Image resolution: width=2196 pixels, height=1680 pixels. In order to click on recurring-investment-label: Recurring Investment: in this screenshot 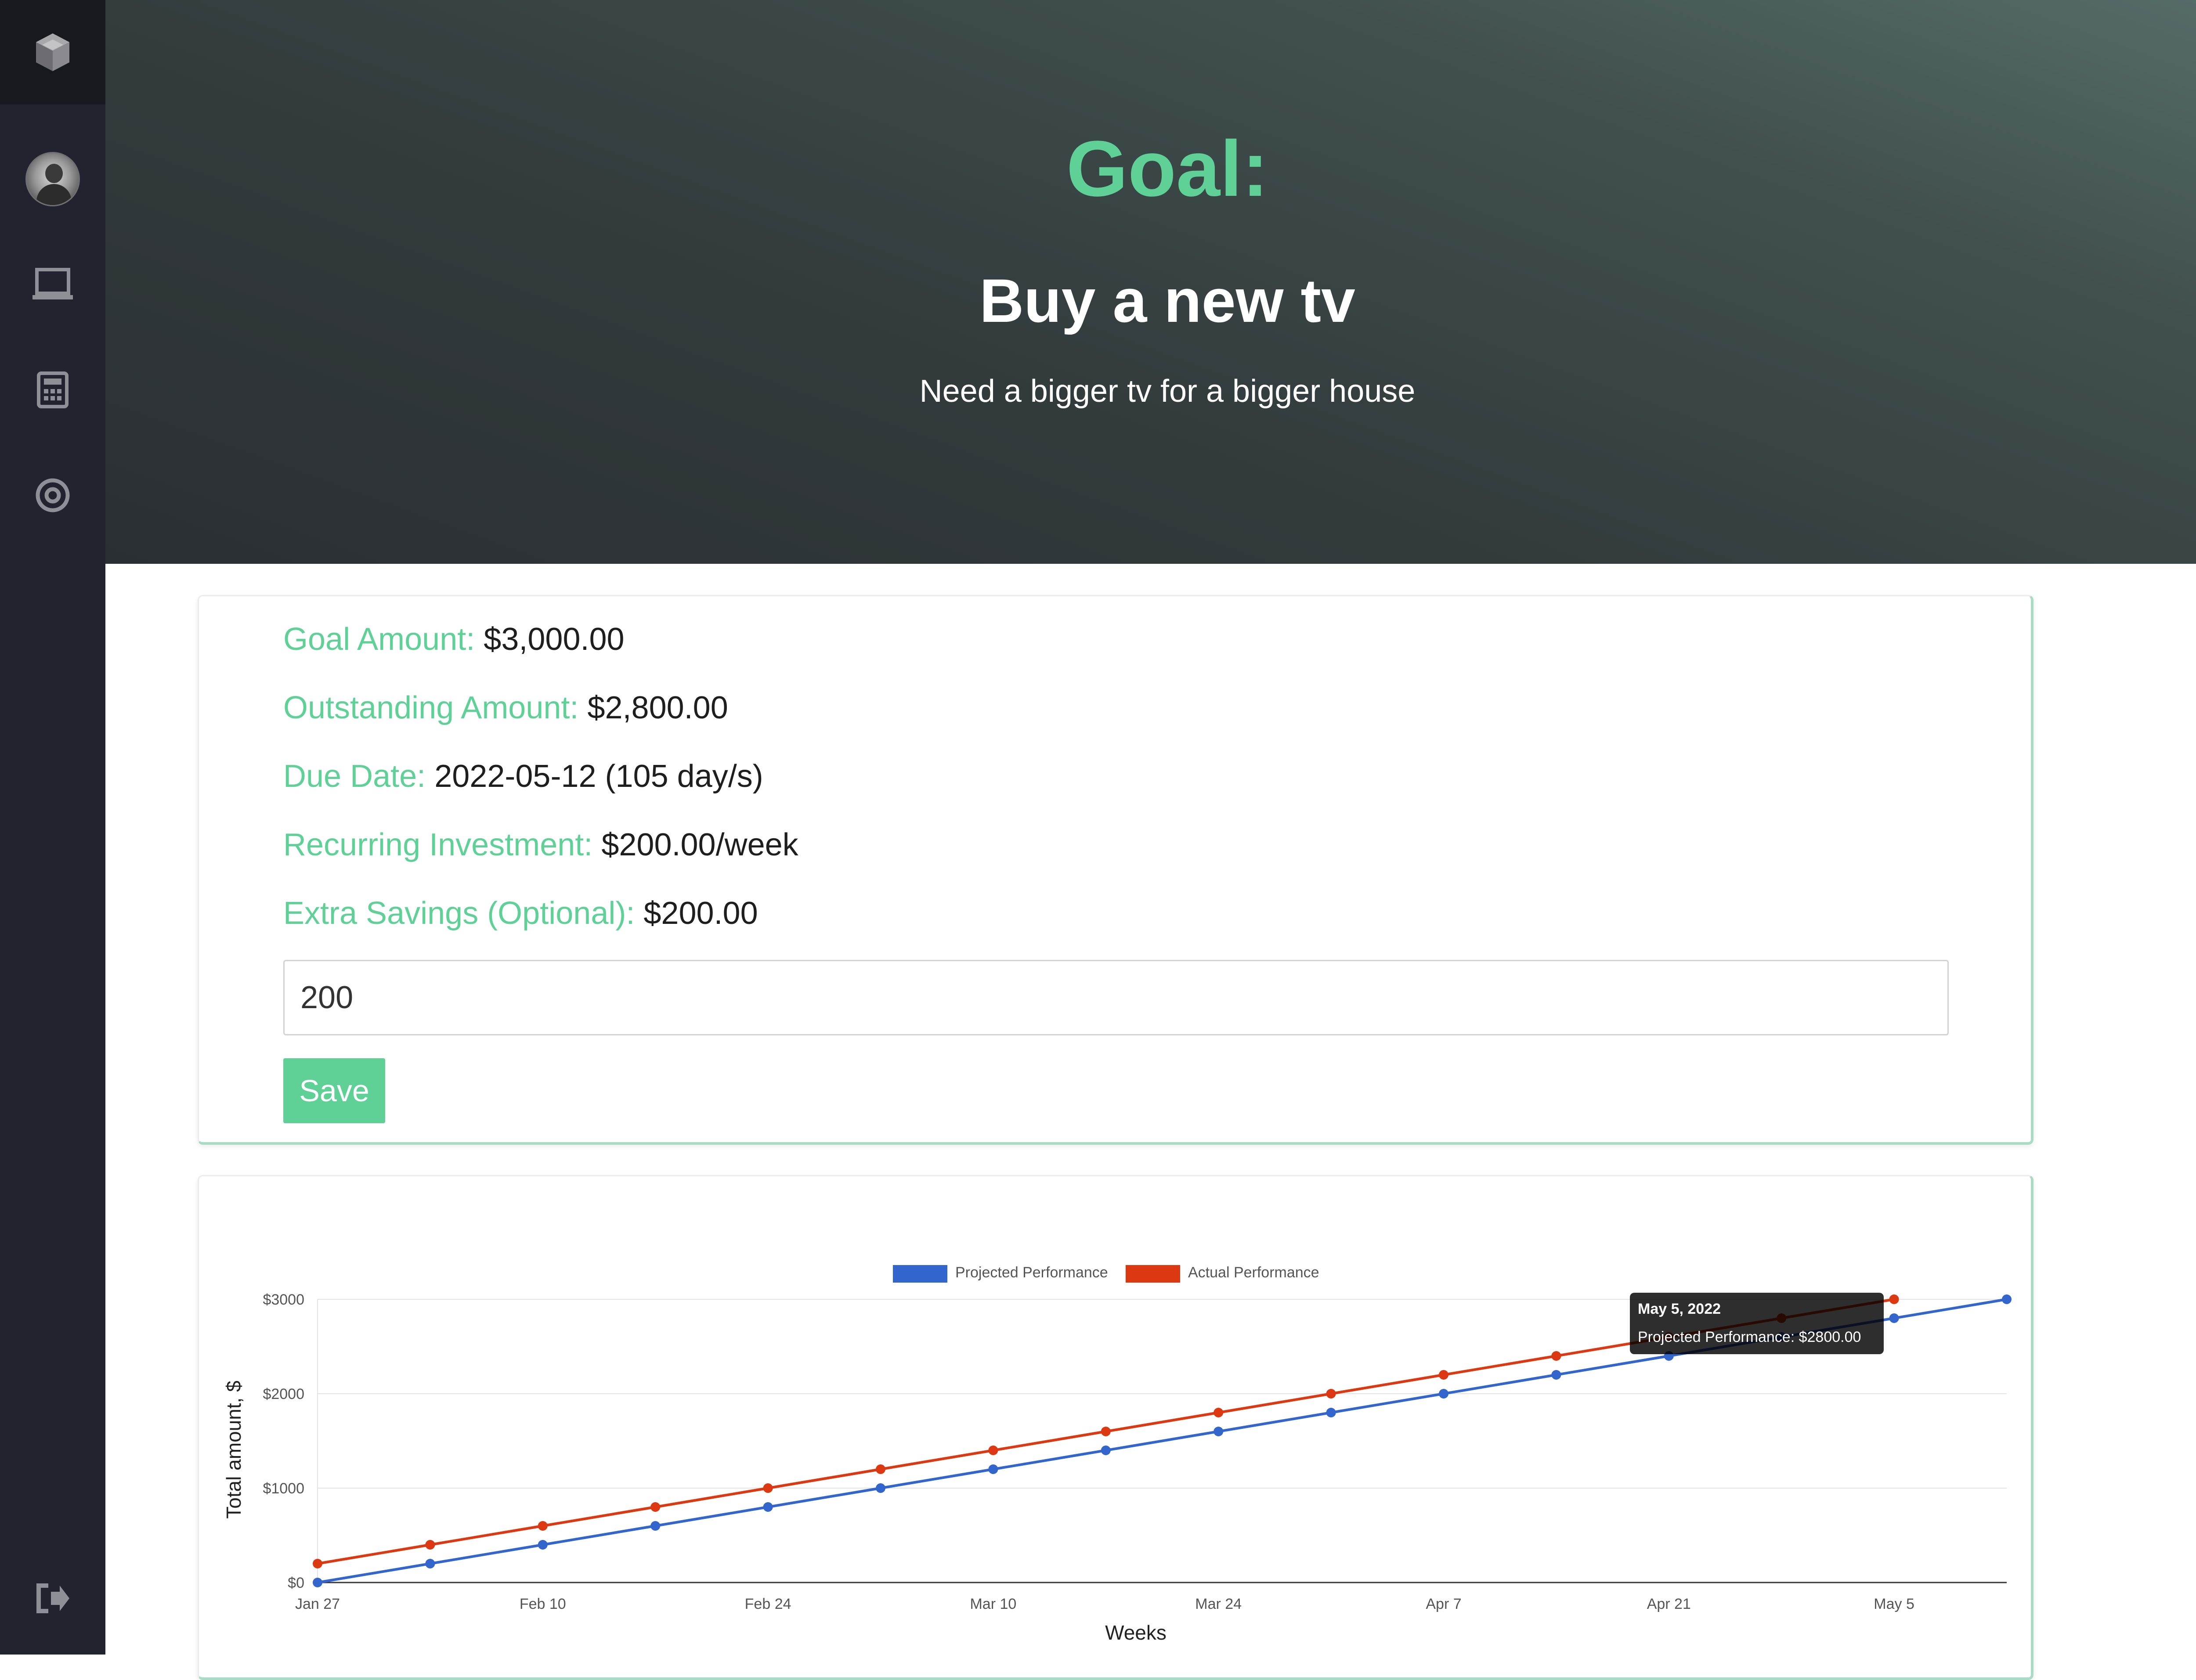, I will do `click(438, 844)`.